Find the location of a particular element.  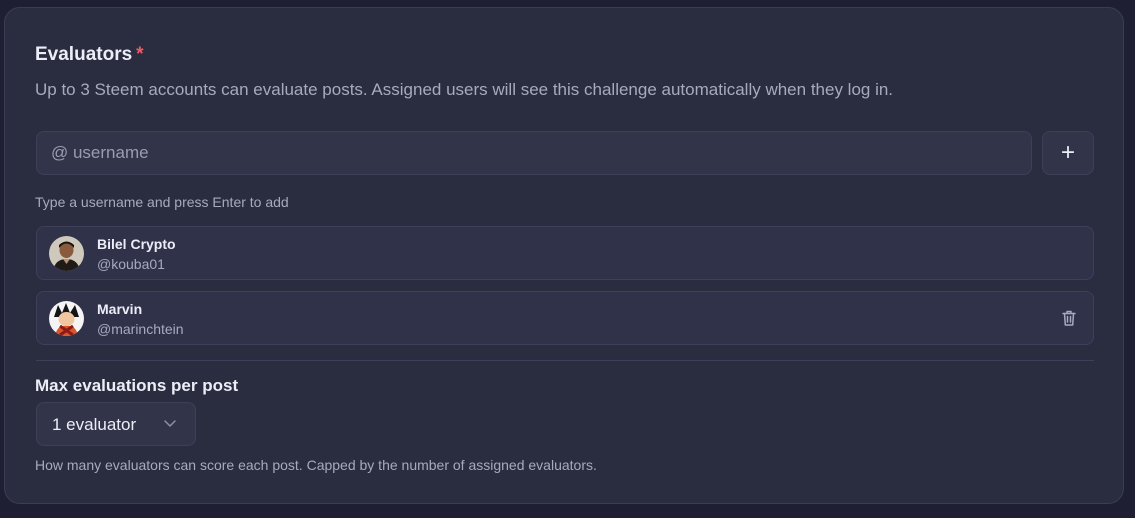

evaluators-heading: Evaluators * is located at coordinates (89, 55).